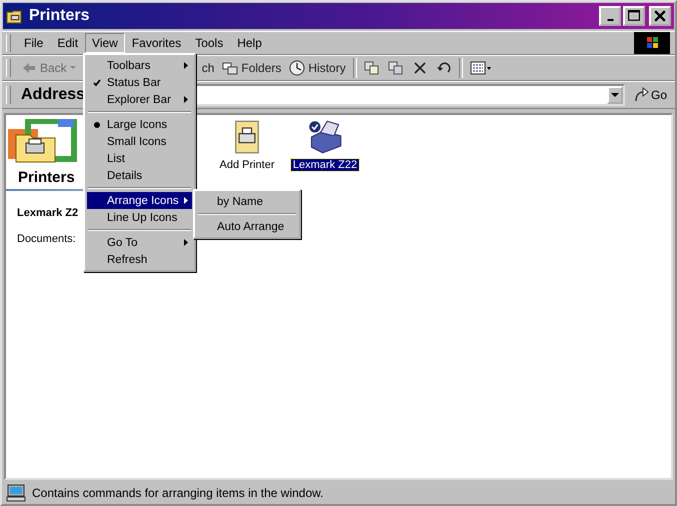 This screenshot has width=677, height=506. Describe the element at coordinates (139, 259) in the screenshot. I see `menu-item: Refresh` at that location.